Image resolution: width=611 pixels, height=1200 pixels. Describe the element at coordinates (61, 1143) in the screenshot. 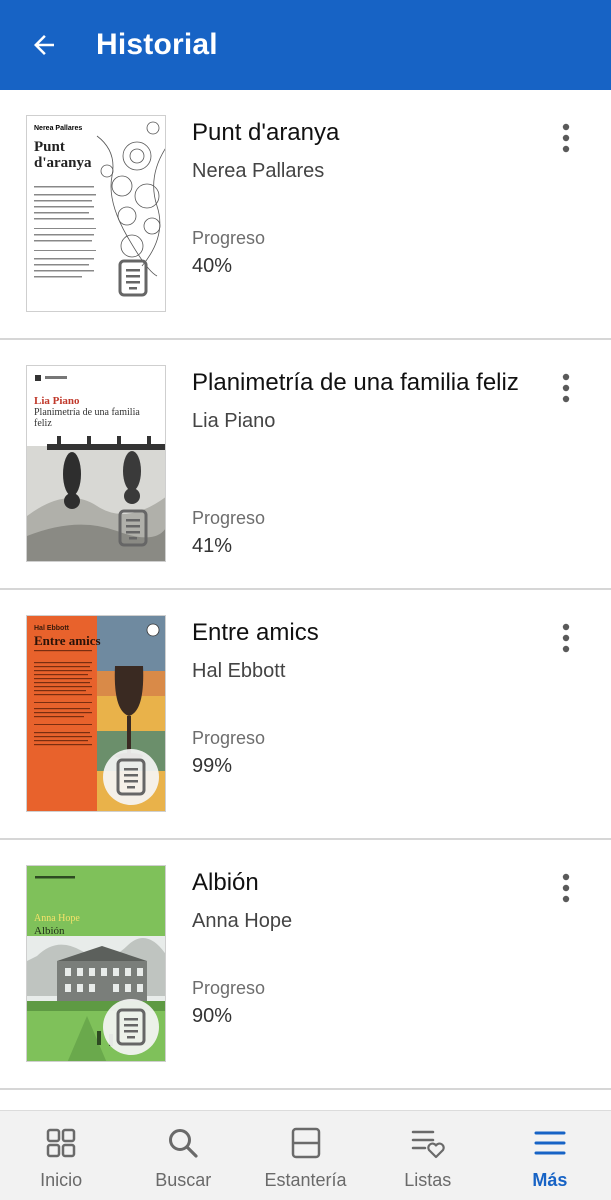

I see `grid-icon` at that location.